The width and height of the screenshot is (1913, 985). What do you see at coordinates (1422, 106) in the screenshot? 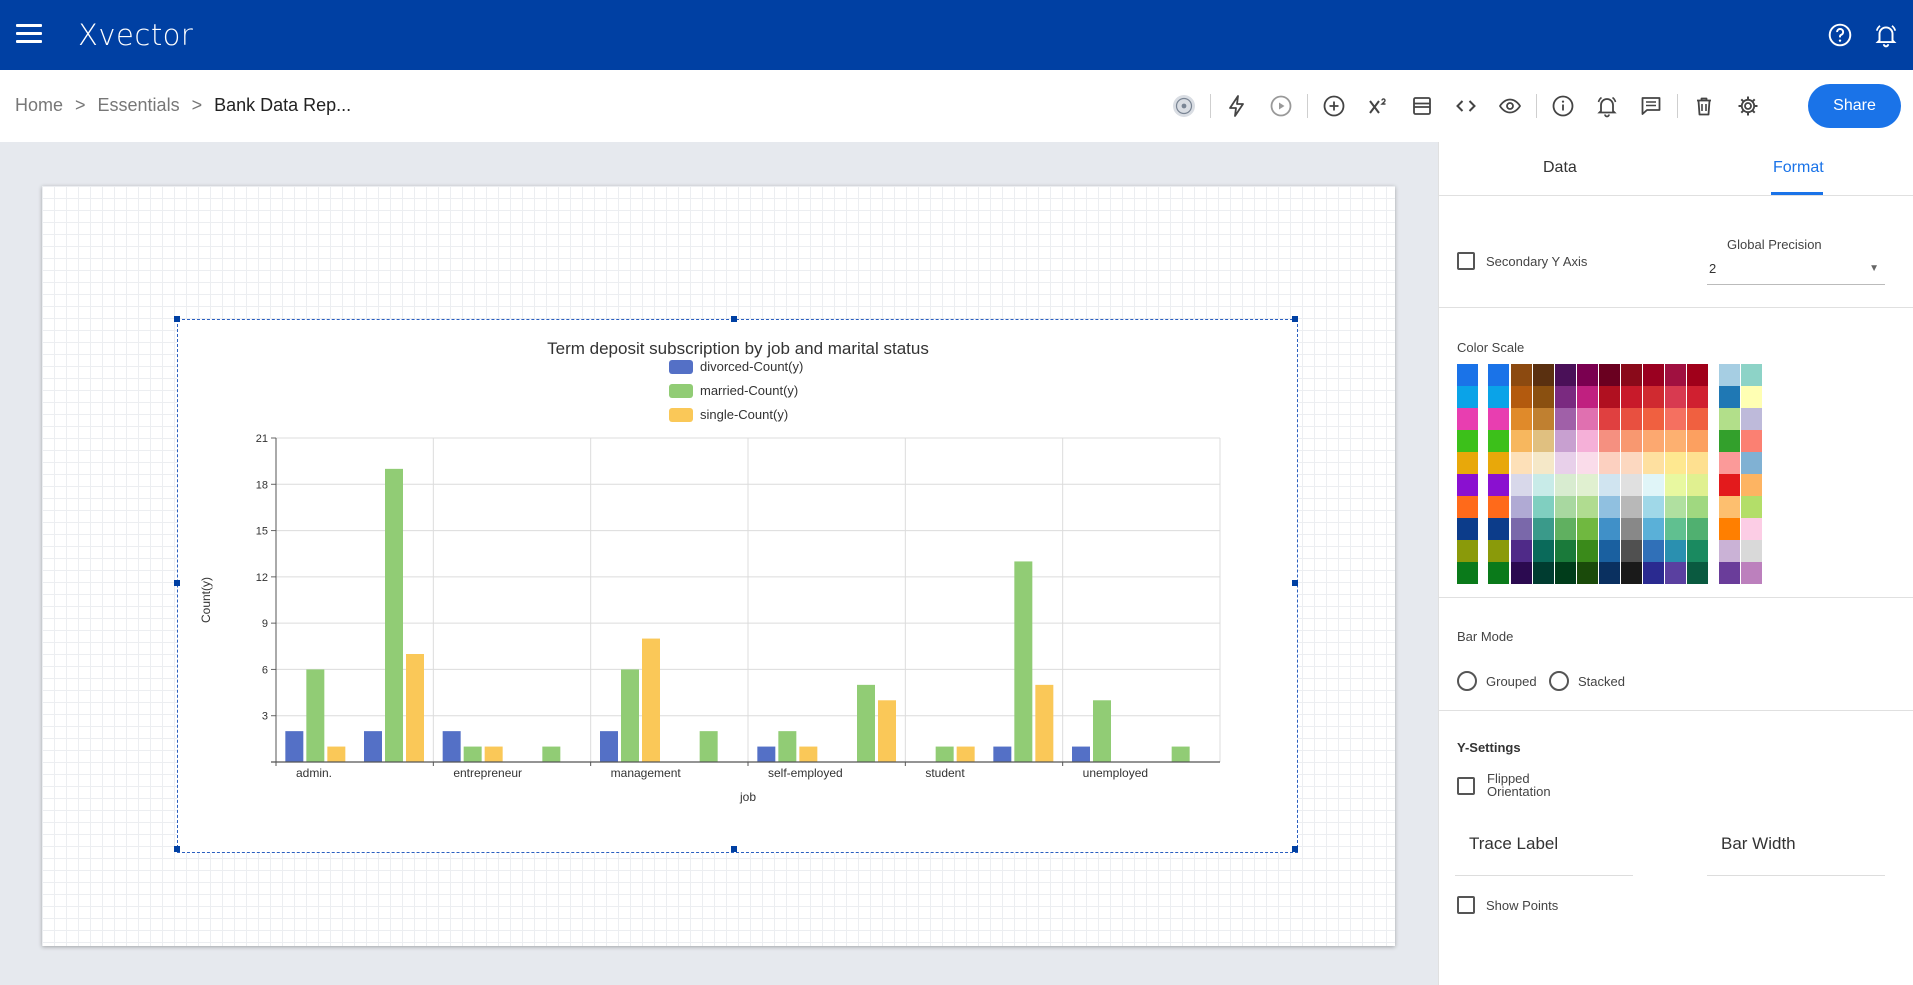
I see `layout-button` at bounding box center [1422, 106].